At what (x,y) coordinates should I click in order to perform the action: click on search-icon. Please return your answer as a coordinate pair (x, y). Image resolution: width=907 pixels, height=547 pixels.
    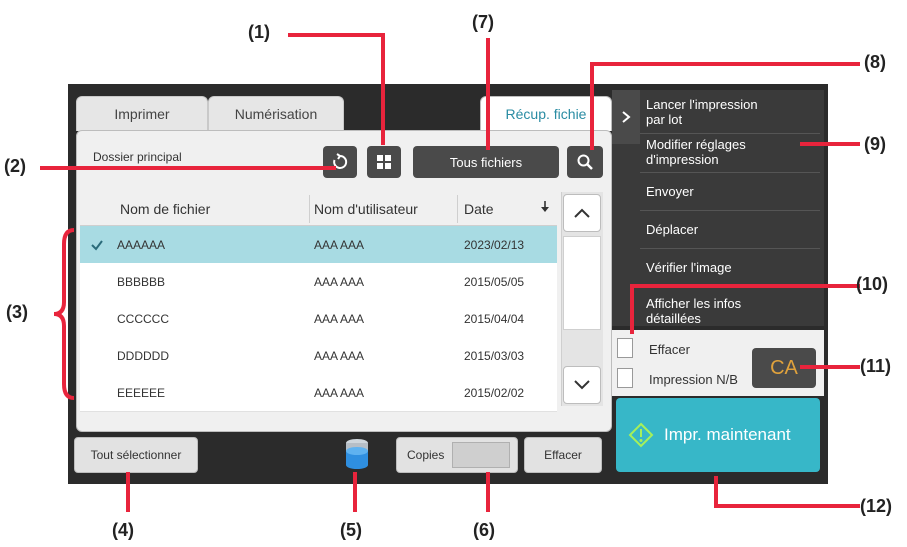
    Looking at the image, I should click on (585, 162).